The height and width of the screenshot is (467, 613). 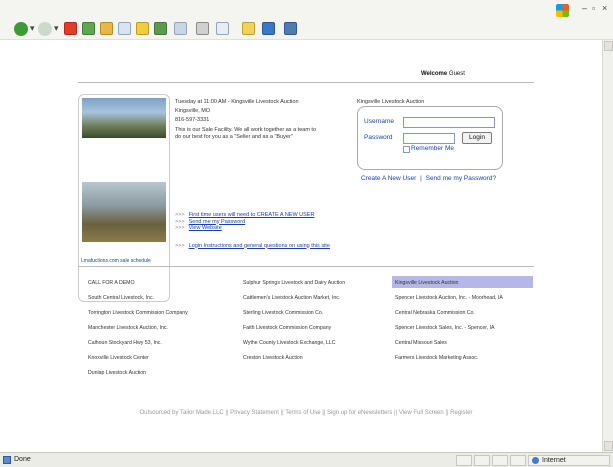 What do you see at coordinates (45, 29) in the screenshot?
I see `forward-icon` at bounding box center [45, 29].